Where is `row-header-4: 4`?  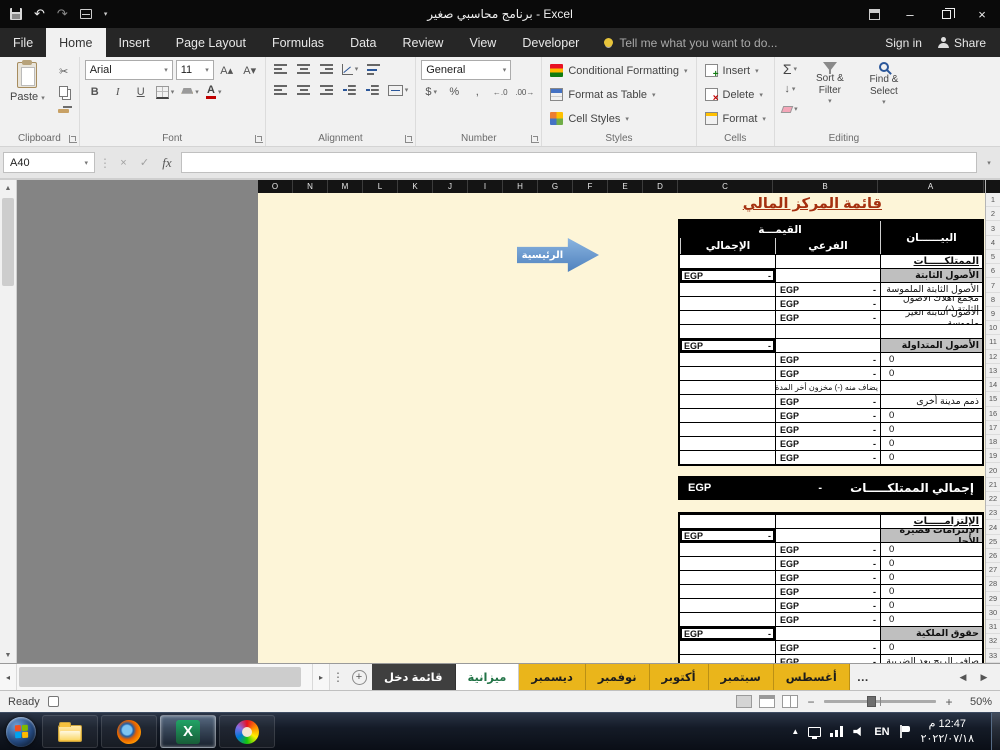 row-header-4: 4 is located at coordinates (993, 243).